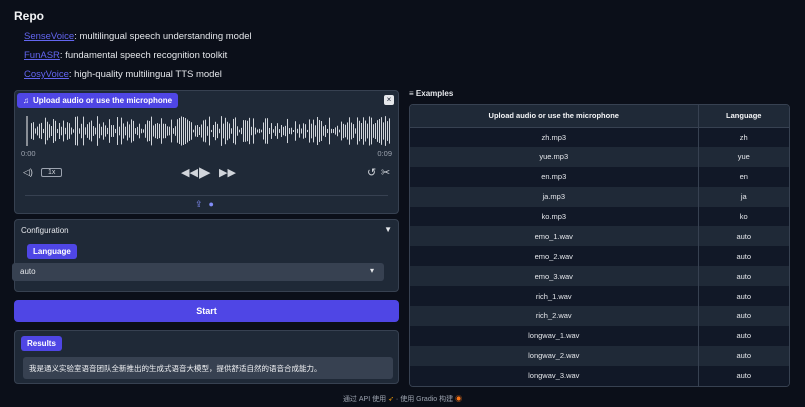 The width and height of the screenshot is (805, 407). I want to click on example-row: emo_1.wav auto, so click(599, 236).